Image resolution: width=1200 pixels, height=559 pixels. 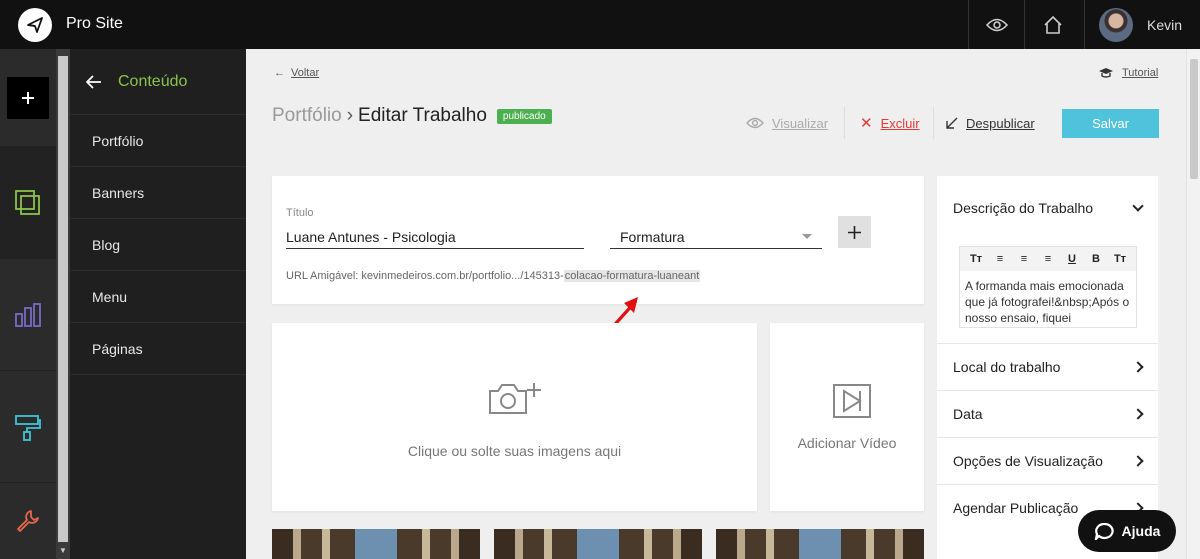 I want to click on title-input, so click(x=435, y=237).